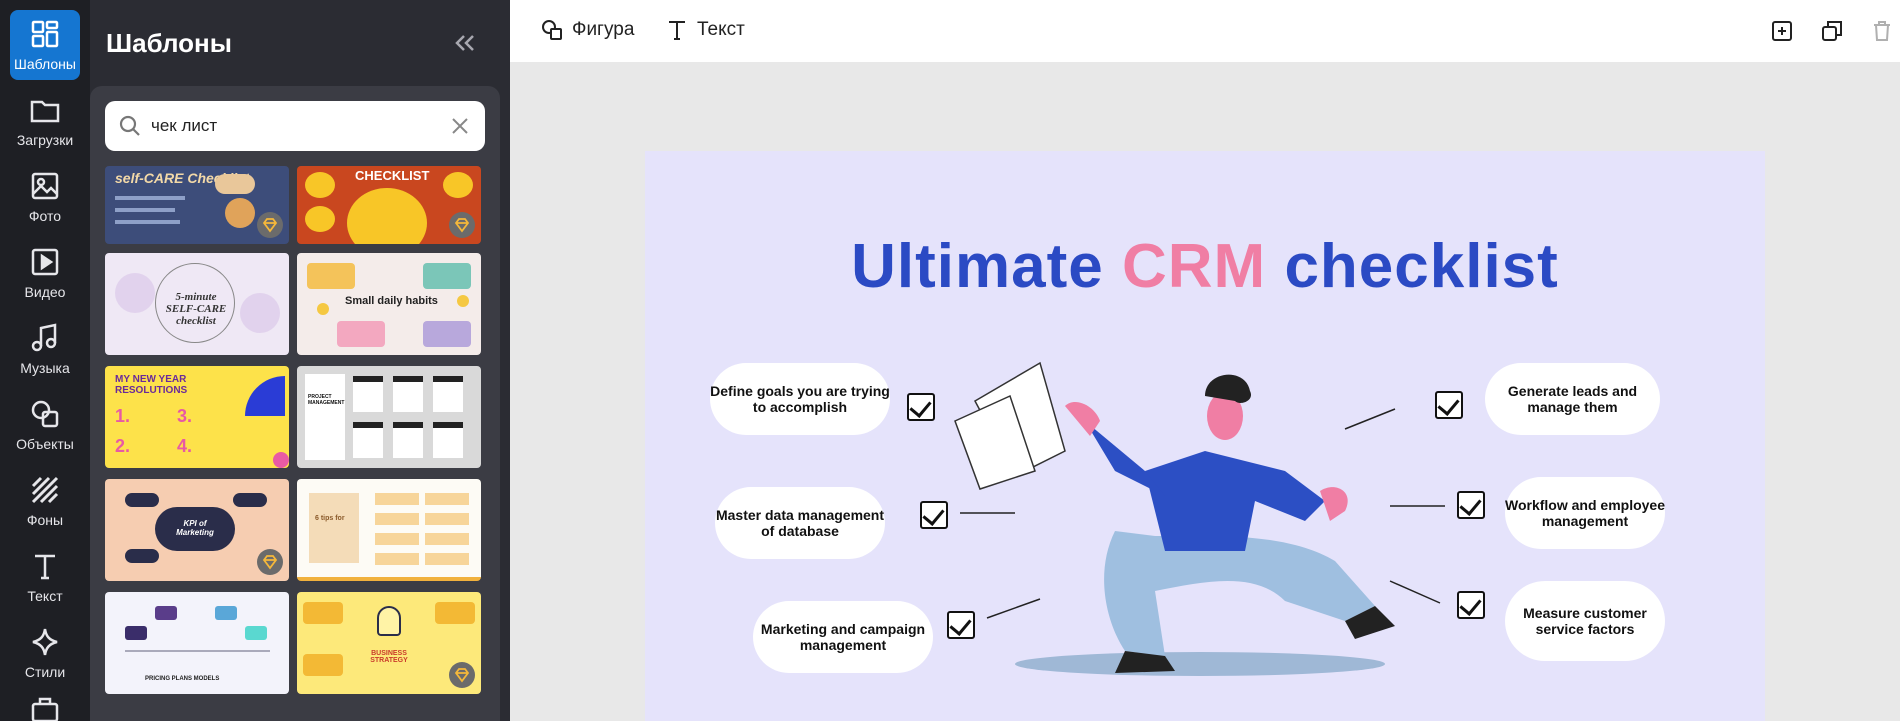  What do you see at coordinates (389, 205) in the screenshot?
I see `template-thumb-travel-checklist: CHECKLIST` at bounding box center [389, 205].